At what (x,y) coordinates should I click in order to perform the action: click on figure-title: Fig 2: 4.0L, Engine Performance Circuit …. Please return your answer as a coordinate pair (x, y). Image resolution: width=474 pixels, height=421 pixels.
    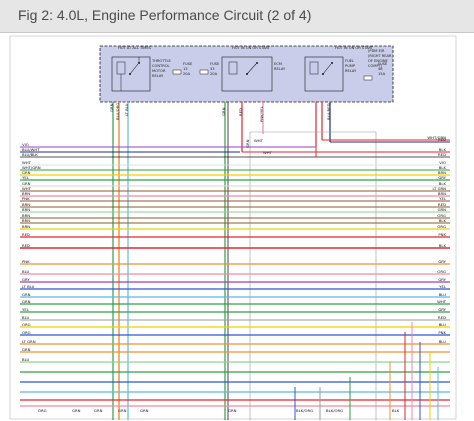
    Looking at the image, I should click on (165, 15).